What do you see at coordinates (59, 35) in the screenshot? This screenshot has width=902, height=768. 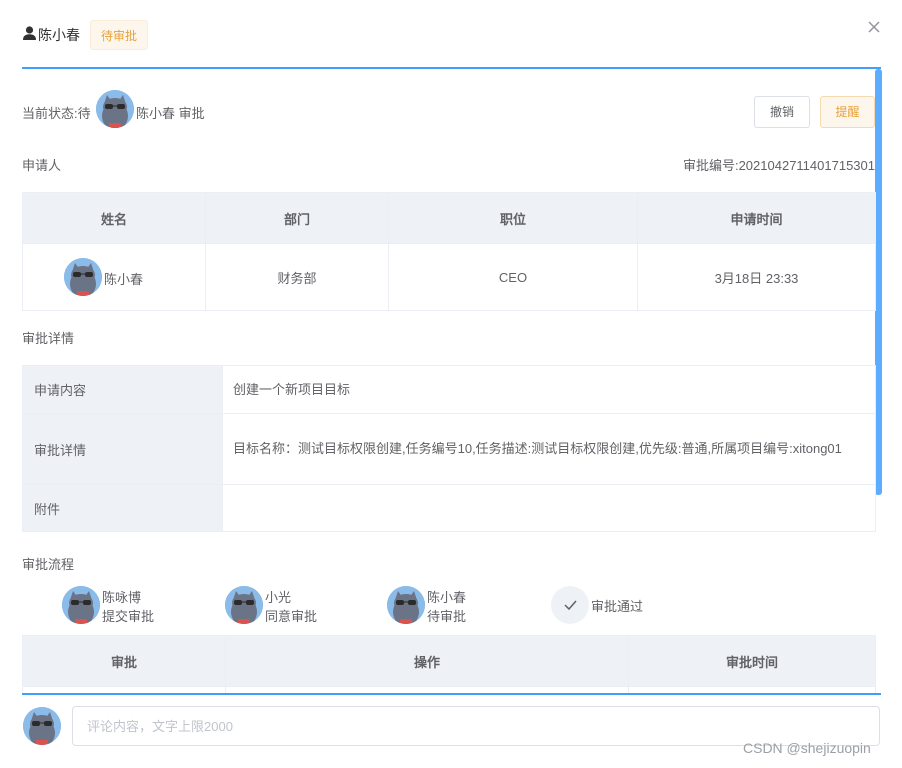 I see `header-user-name: 陈小春` at bounding box center [59, 35].